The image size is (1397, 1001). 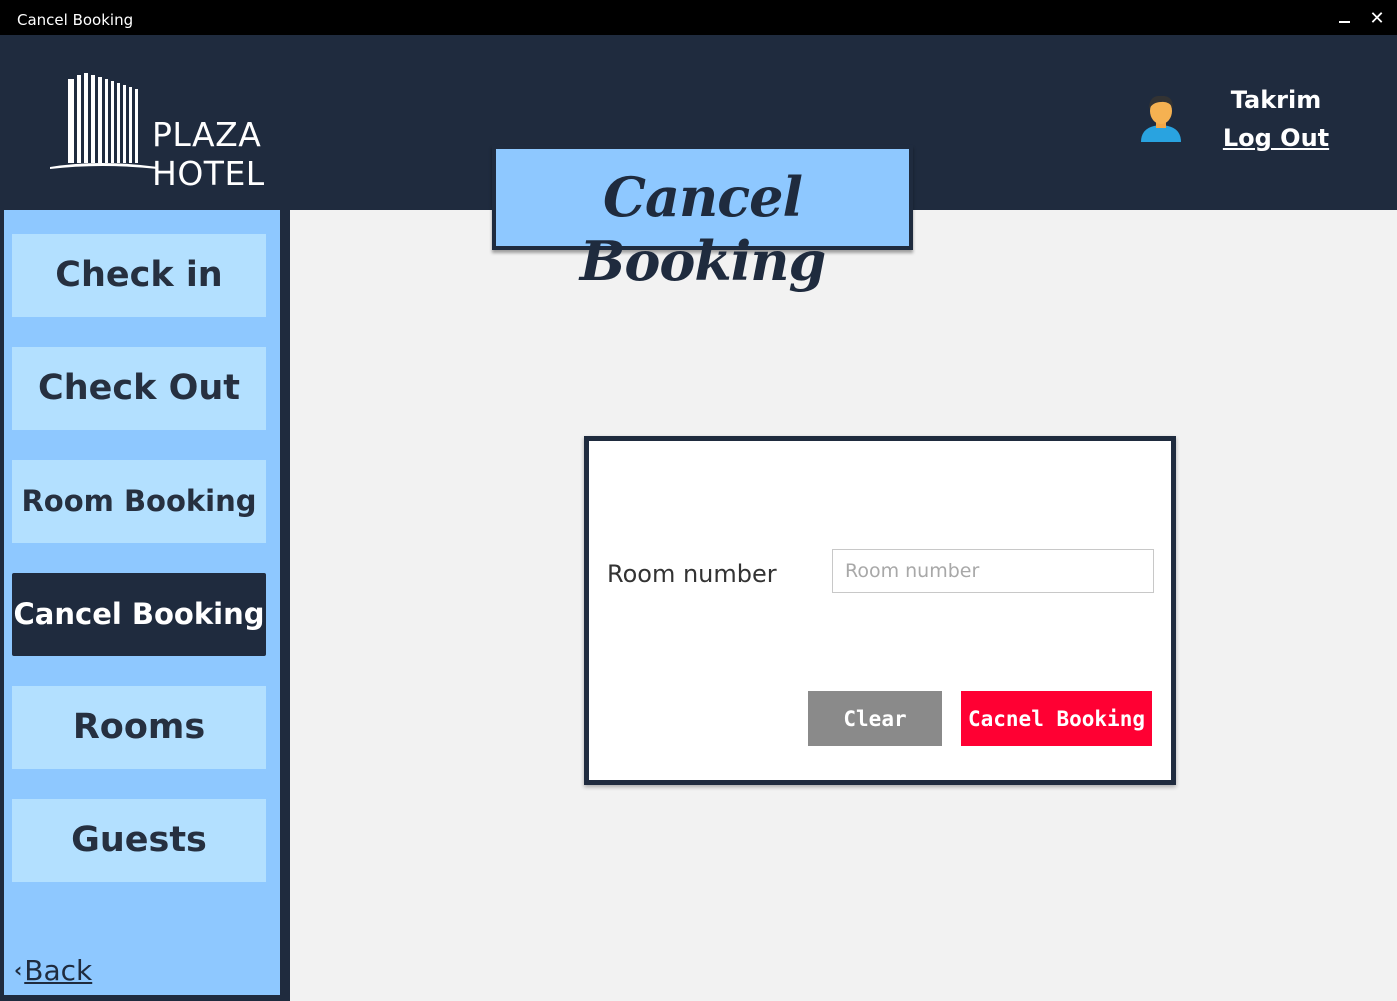 I want to click on back-link: ‹Back, so click(x=53, y=970).